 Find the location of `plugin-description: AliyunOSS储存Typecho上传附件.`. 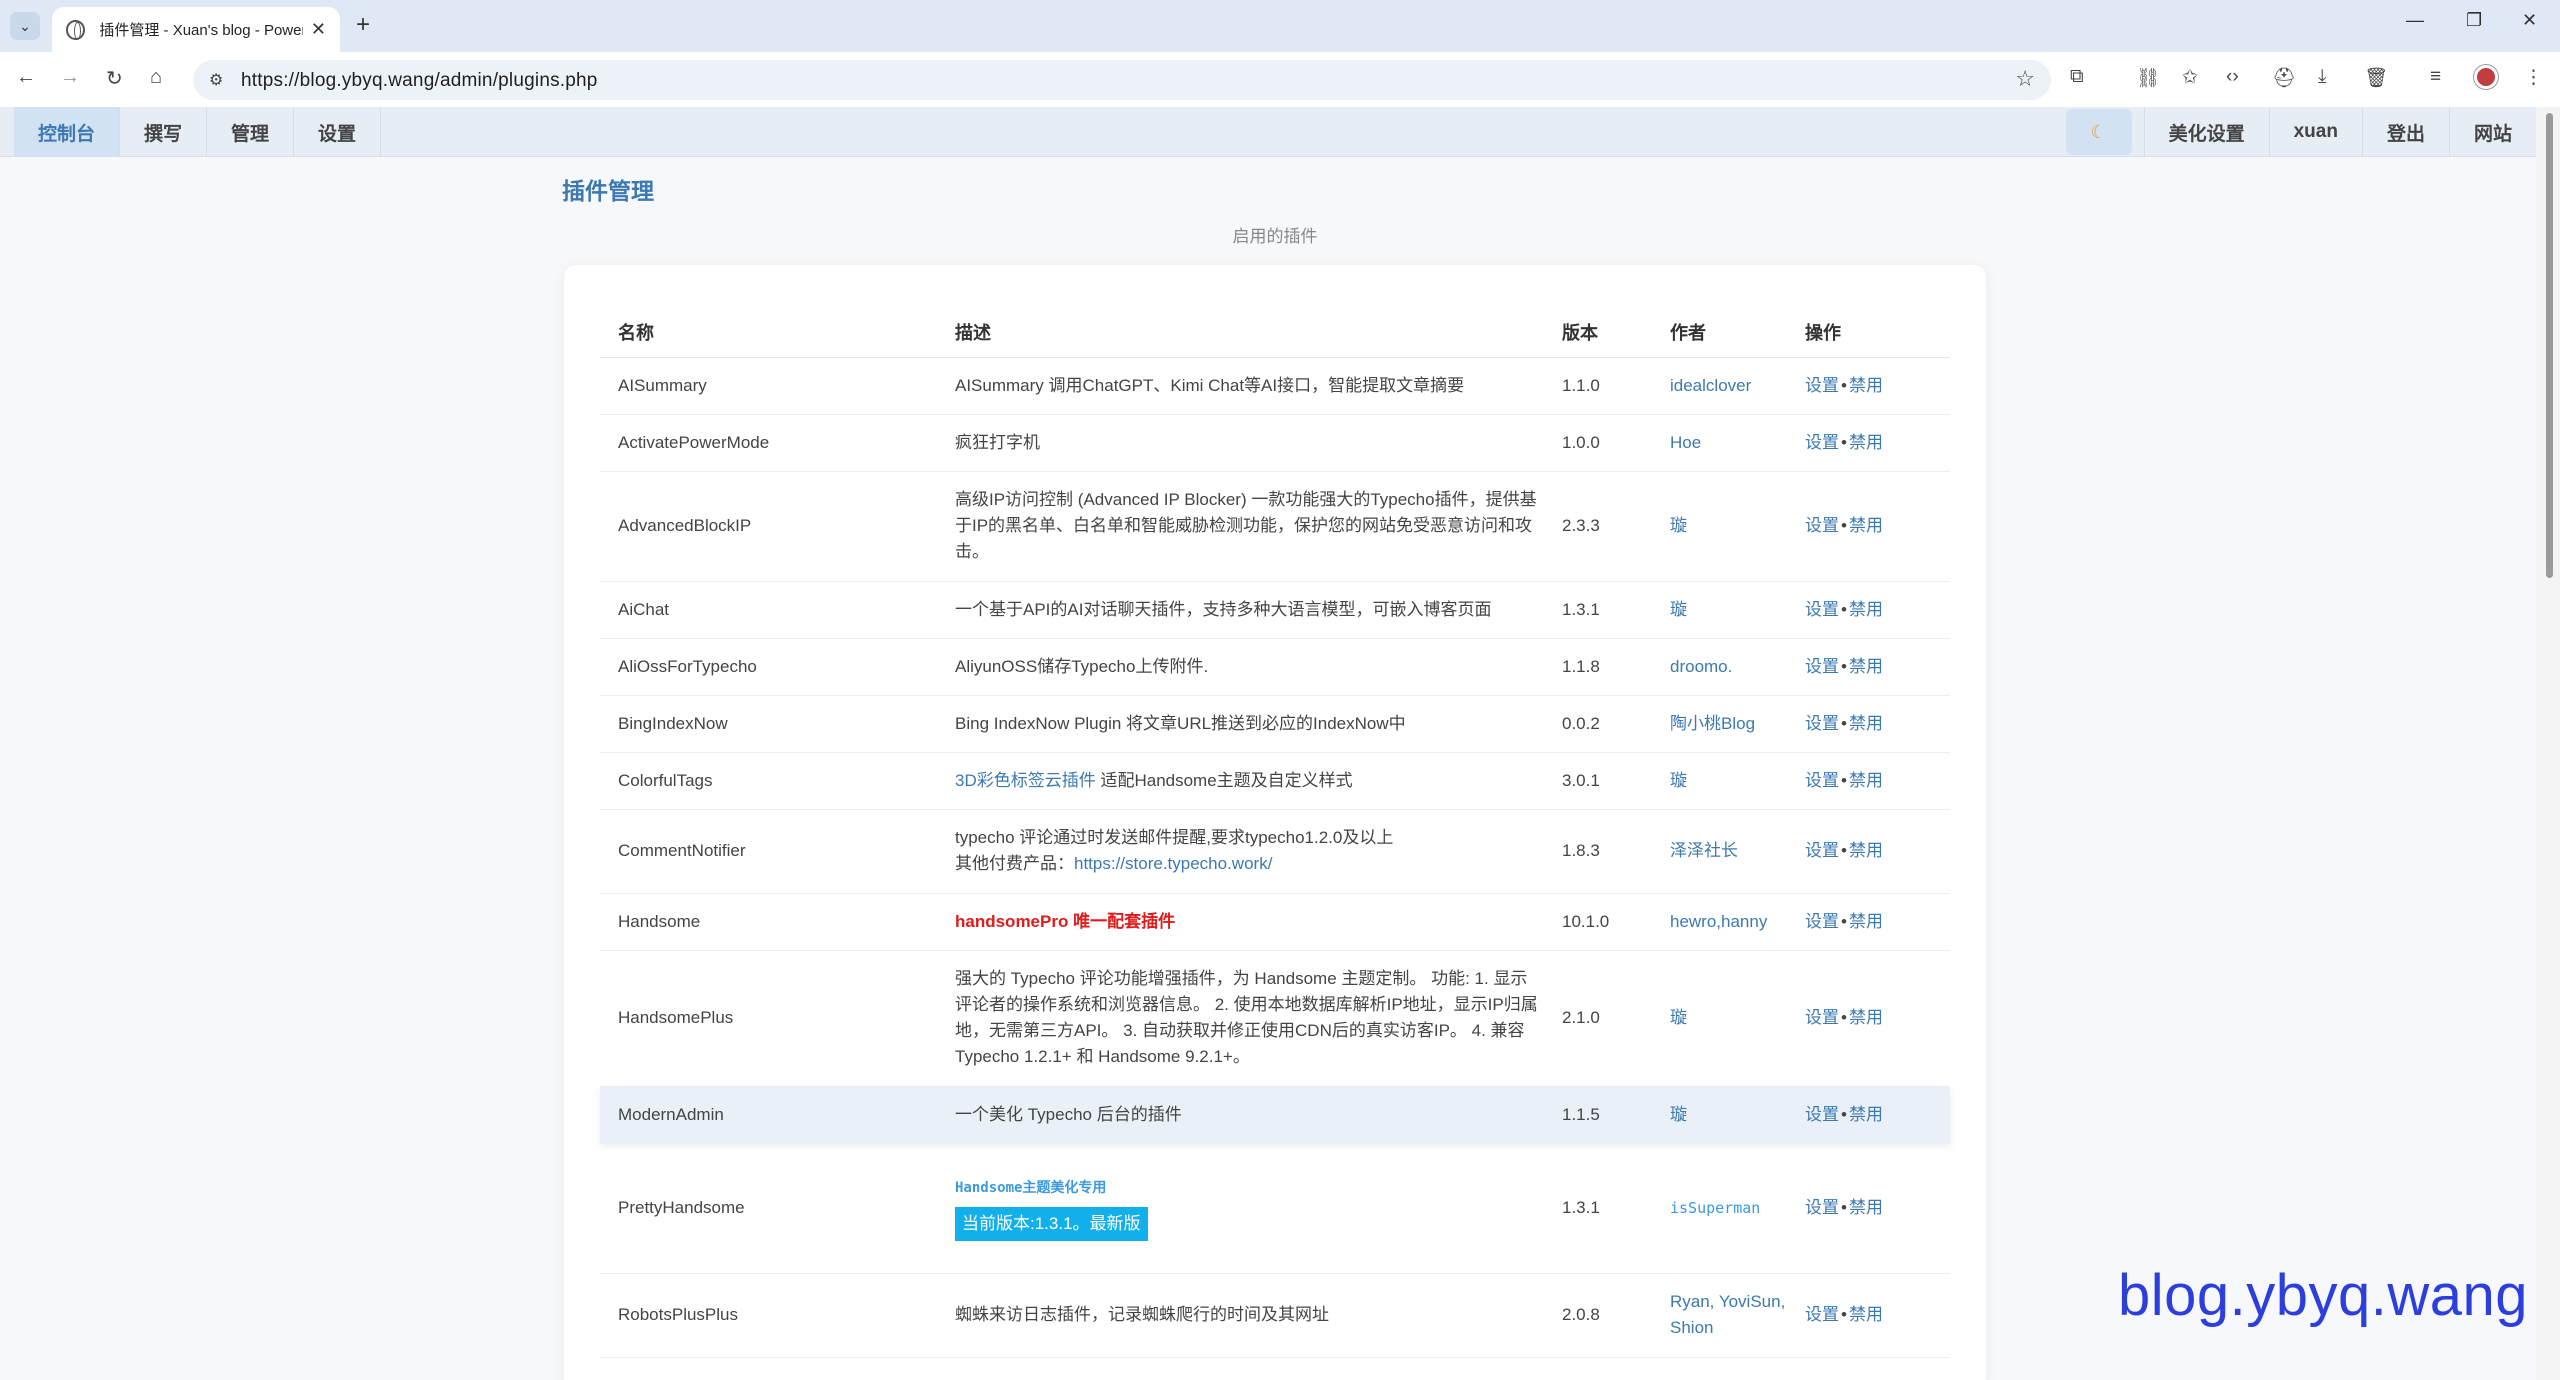

plugin-description: AliyunOSS储存Typecho上传附件. is located at coordinates (1240, 667).